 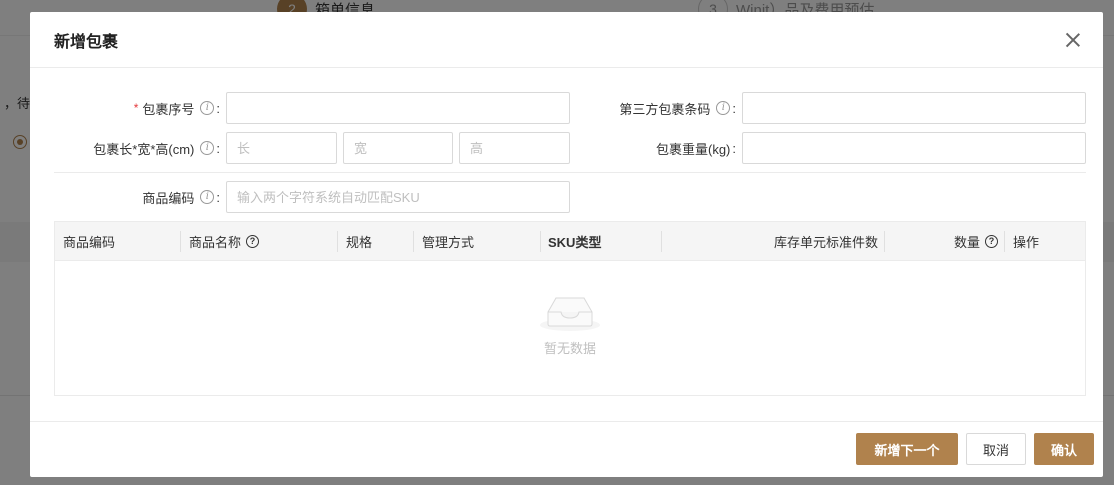 I want to click on cancel-button: 取消, so click(x=996, y=449).